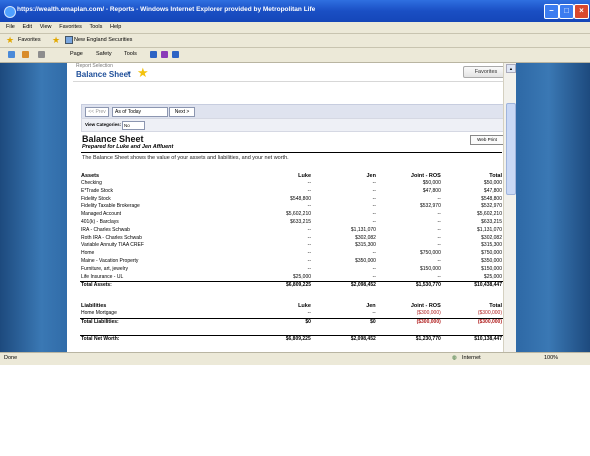 The image size is (590, 456). What do you see at coordinates (566, 11) in the screenshot?
I see `maximize-button: □` at bounding box center [566, 11].